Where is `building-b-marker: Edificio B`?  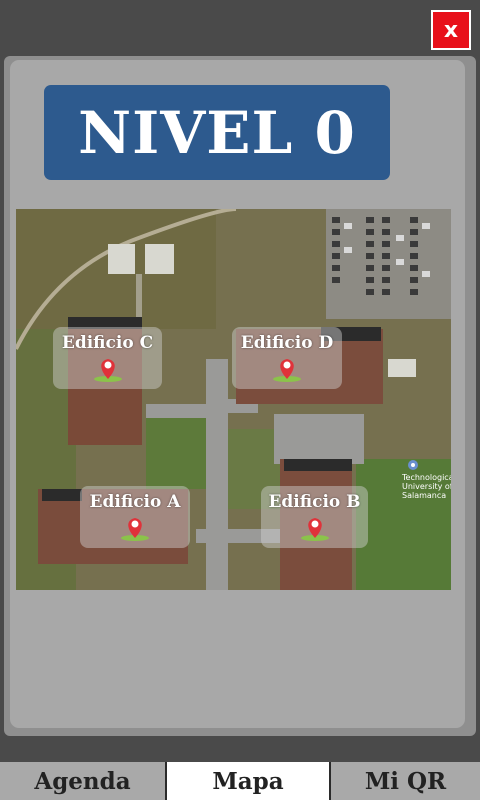 building-b-marker: Edificio B is located at coordinates (314, 517).